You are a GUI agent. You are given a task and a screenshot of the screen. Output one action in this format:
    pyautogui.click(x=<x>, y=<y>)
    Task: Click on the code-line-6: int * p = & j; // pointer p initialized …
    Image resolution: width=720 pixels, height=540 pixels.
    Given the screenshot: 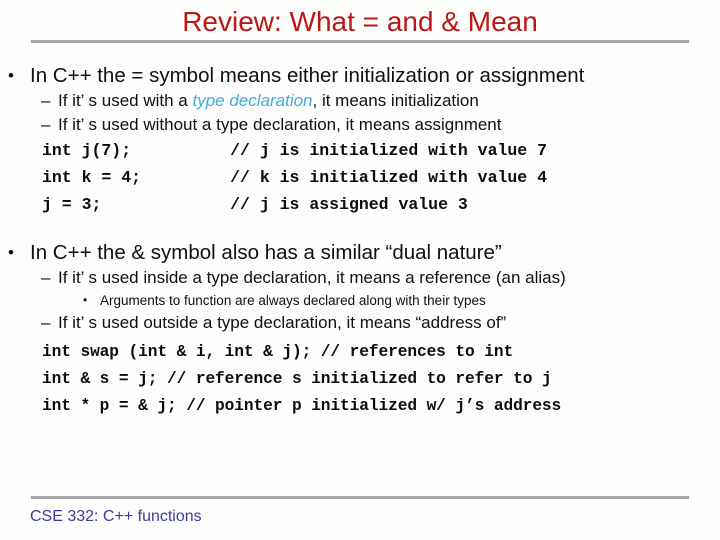 What is the action you would take?
    pyautogui.click(x=302, y=406)
    